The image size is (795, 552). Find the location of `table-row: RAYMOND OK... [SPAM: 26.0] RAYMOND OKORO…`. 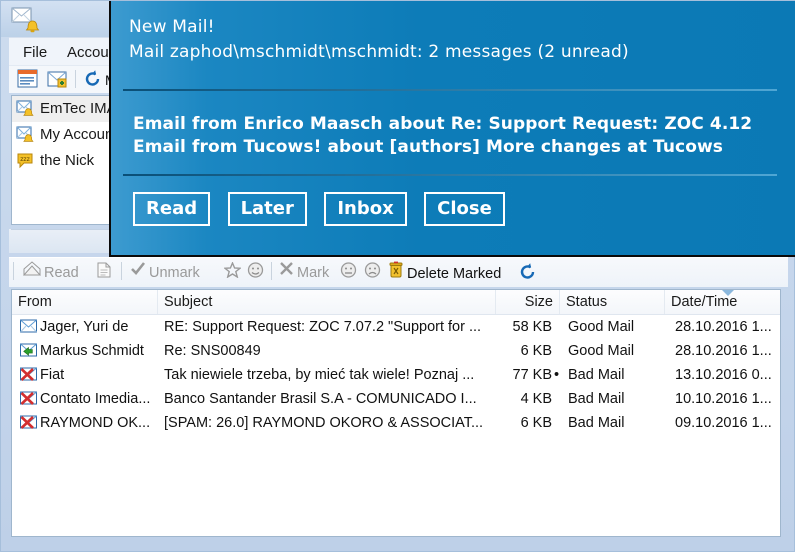

table-row: RAYMOND OK... [SPAM: 26.0] RAYMOND OKORO… is located at coordinates (396, 423).